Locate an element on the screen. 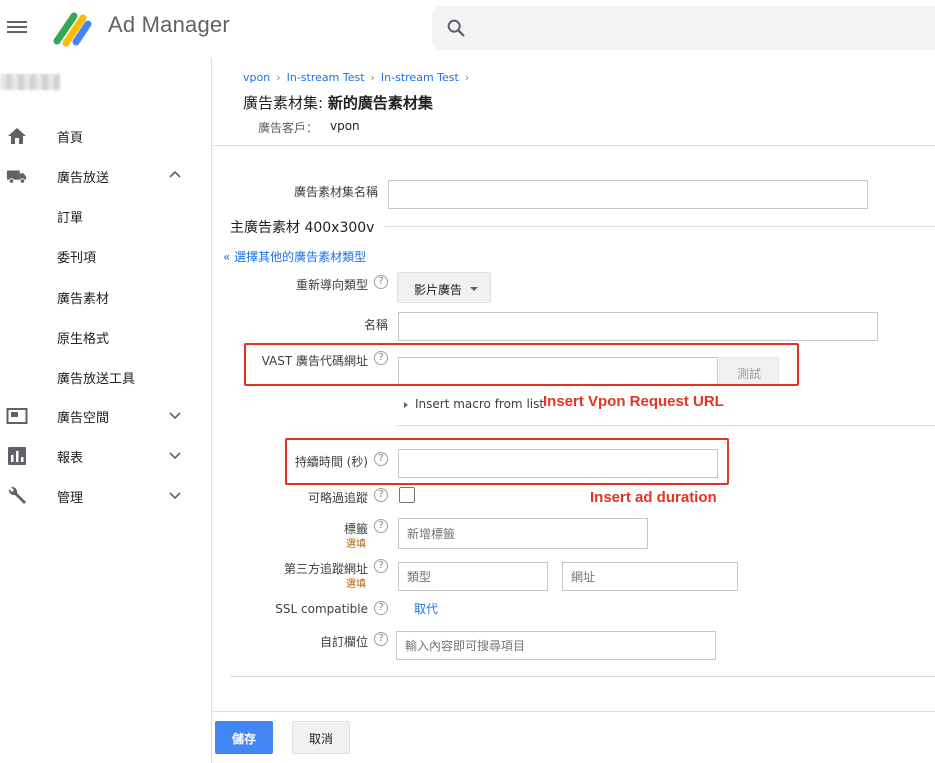 The image size is (935, 763). cancel-button: 取消 is located at coordinates (321, 737).